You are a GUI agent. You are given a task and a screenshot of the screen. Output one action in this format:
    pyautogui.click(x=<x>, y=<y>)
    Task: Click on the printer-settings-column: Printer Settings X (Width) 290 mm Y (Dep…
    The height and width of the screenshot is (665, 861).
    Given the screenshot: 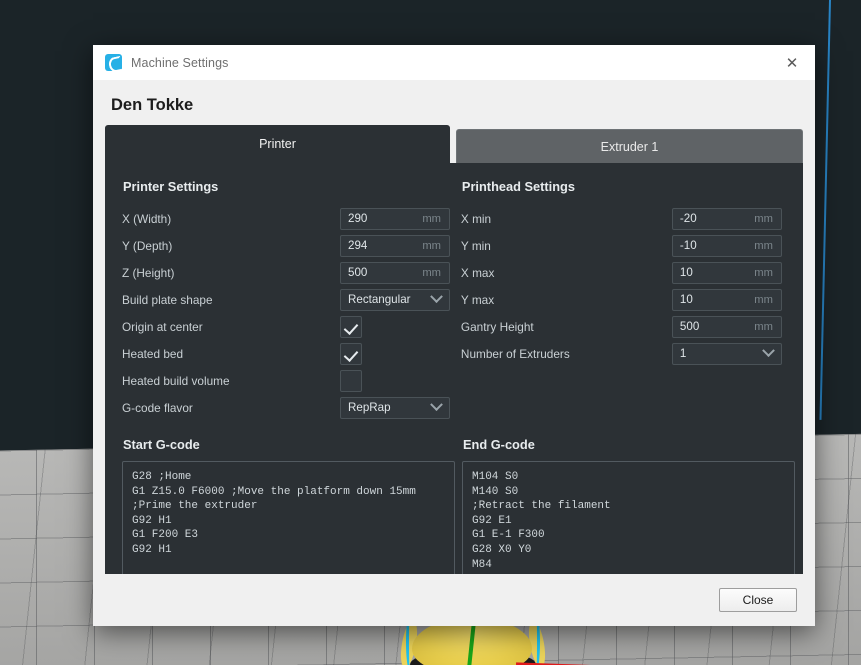 What is the action you would take?
    pyautogui.click(x=288, y=299)
    